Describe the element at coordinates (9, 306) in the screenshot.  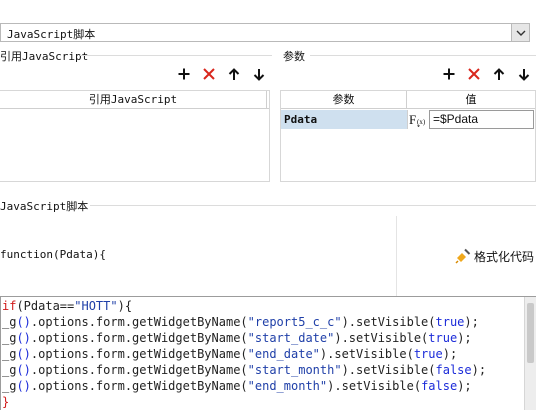
I see `code-token: if` at that location.